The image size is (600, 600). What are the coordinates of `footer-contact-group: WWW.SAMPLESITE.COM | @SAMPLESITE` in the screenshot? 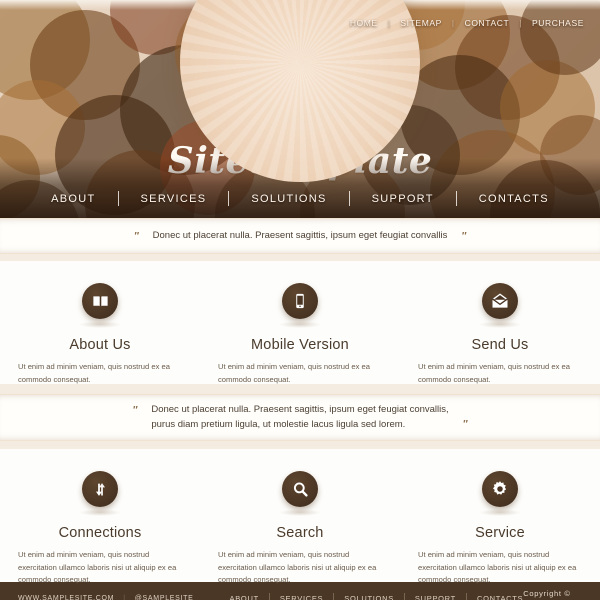 It's located at (106, 597).